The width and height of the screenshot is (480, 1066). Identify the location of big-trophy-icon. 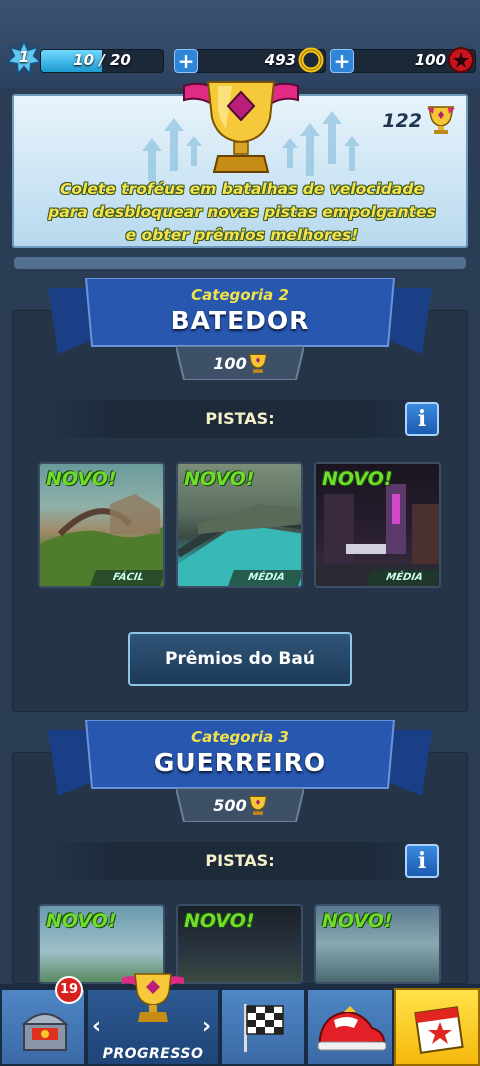
(241, 127).